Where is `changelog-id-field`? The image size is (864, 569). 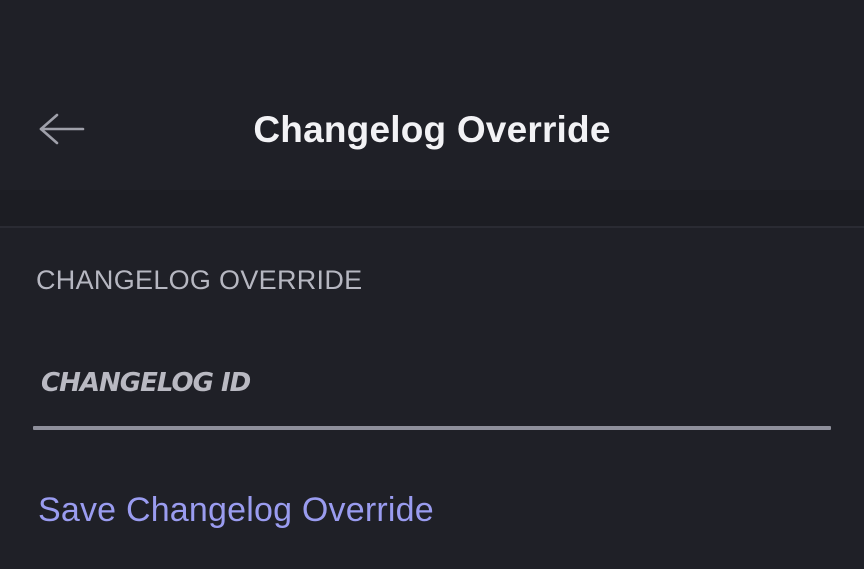
changelog-id-field is located at coordinates (432, 386).